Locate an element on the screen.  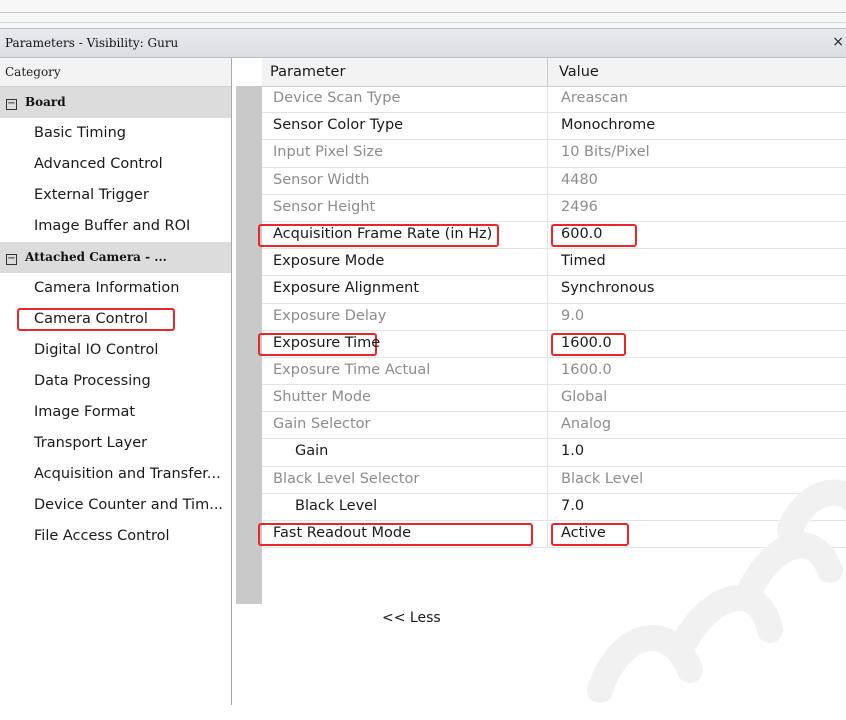
category-item-camera-control: Camera Control is located at coordinates (115, 319).